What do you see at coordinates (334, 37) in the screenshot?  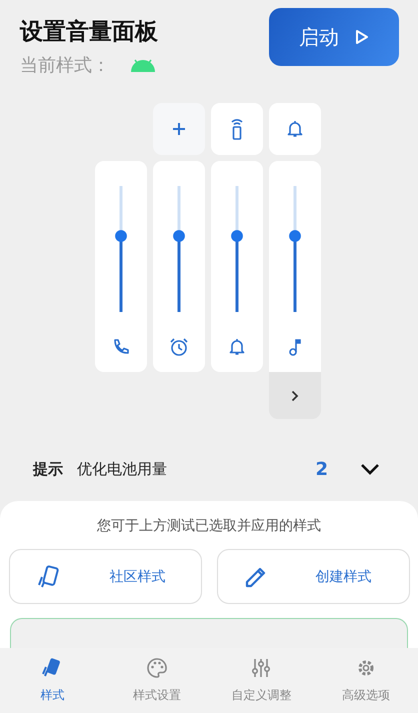 I see `start-button: 启动` at bounding box center [334, 37].